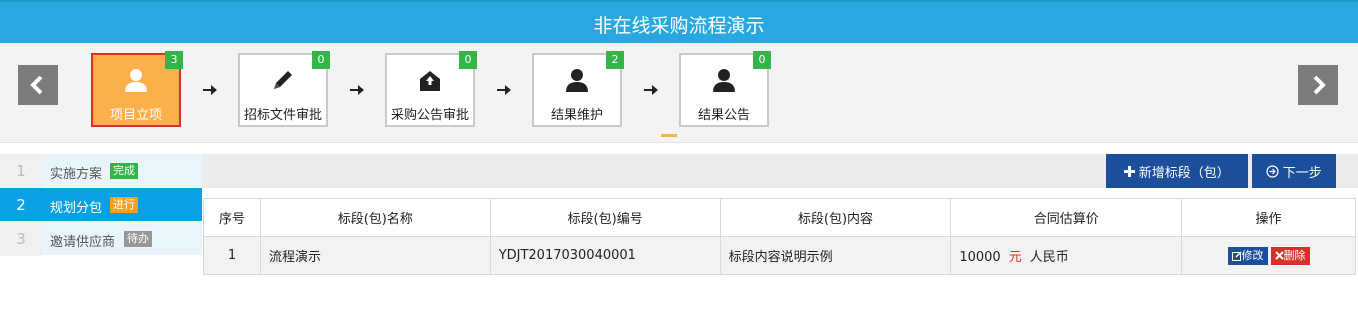 The image size is (1358, 328). What do you see at coordinates (1268, 217) in the screenshot?
I see `column-header: 操作` at bounding box center [1268, 217].